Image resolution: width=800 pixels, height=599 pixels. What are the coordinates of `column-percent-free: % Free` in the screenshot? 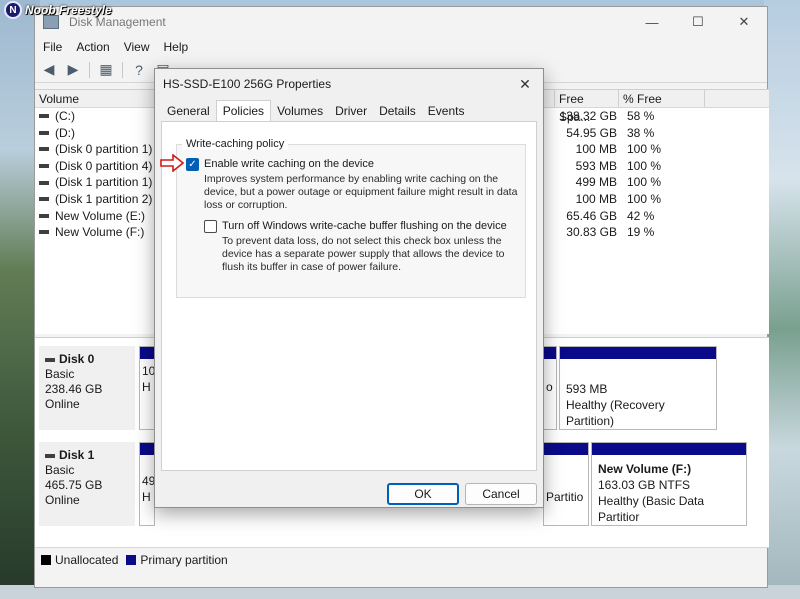 It's located at (662, 98).